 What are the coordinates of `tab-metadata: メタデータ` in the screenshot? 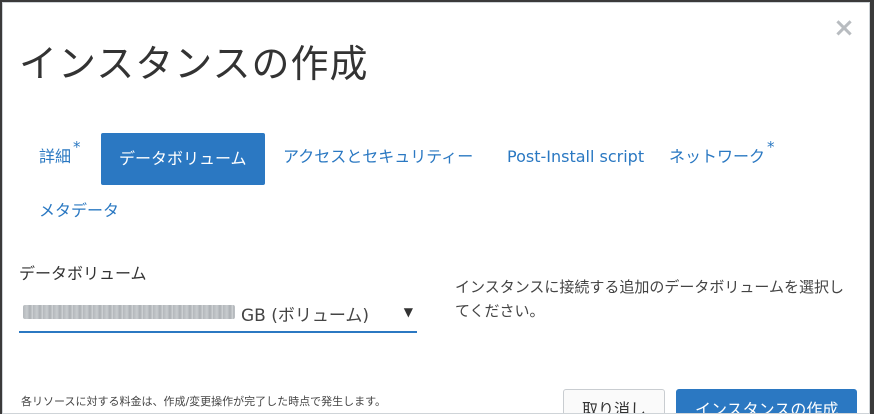 It's located at (79, 211).